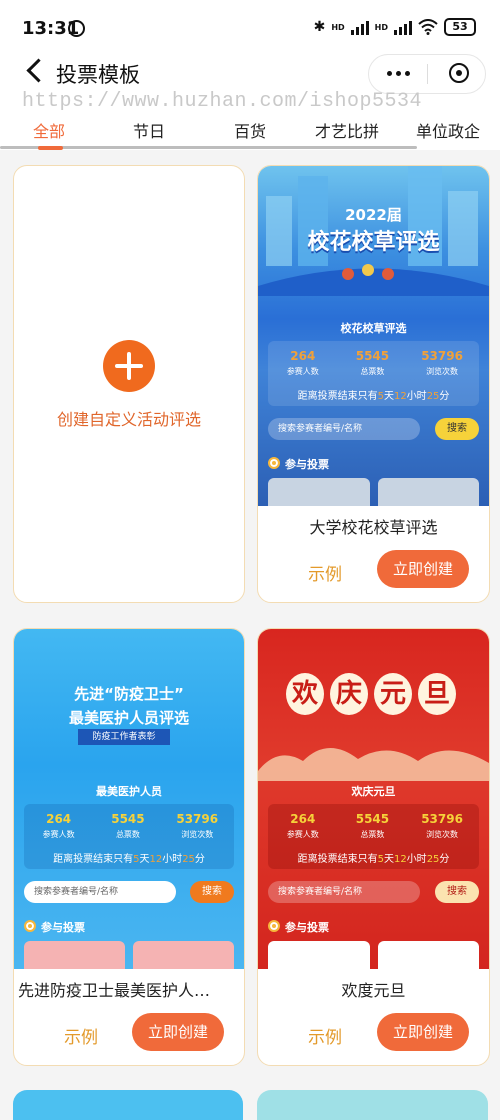  Describe the element at coordinates (373, 791) in the screenshot. I see `poster-subtitle: 欢庆元旦` at that location.